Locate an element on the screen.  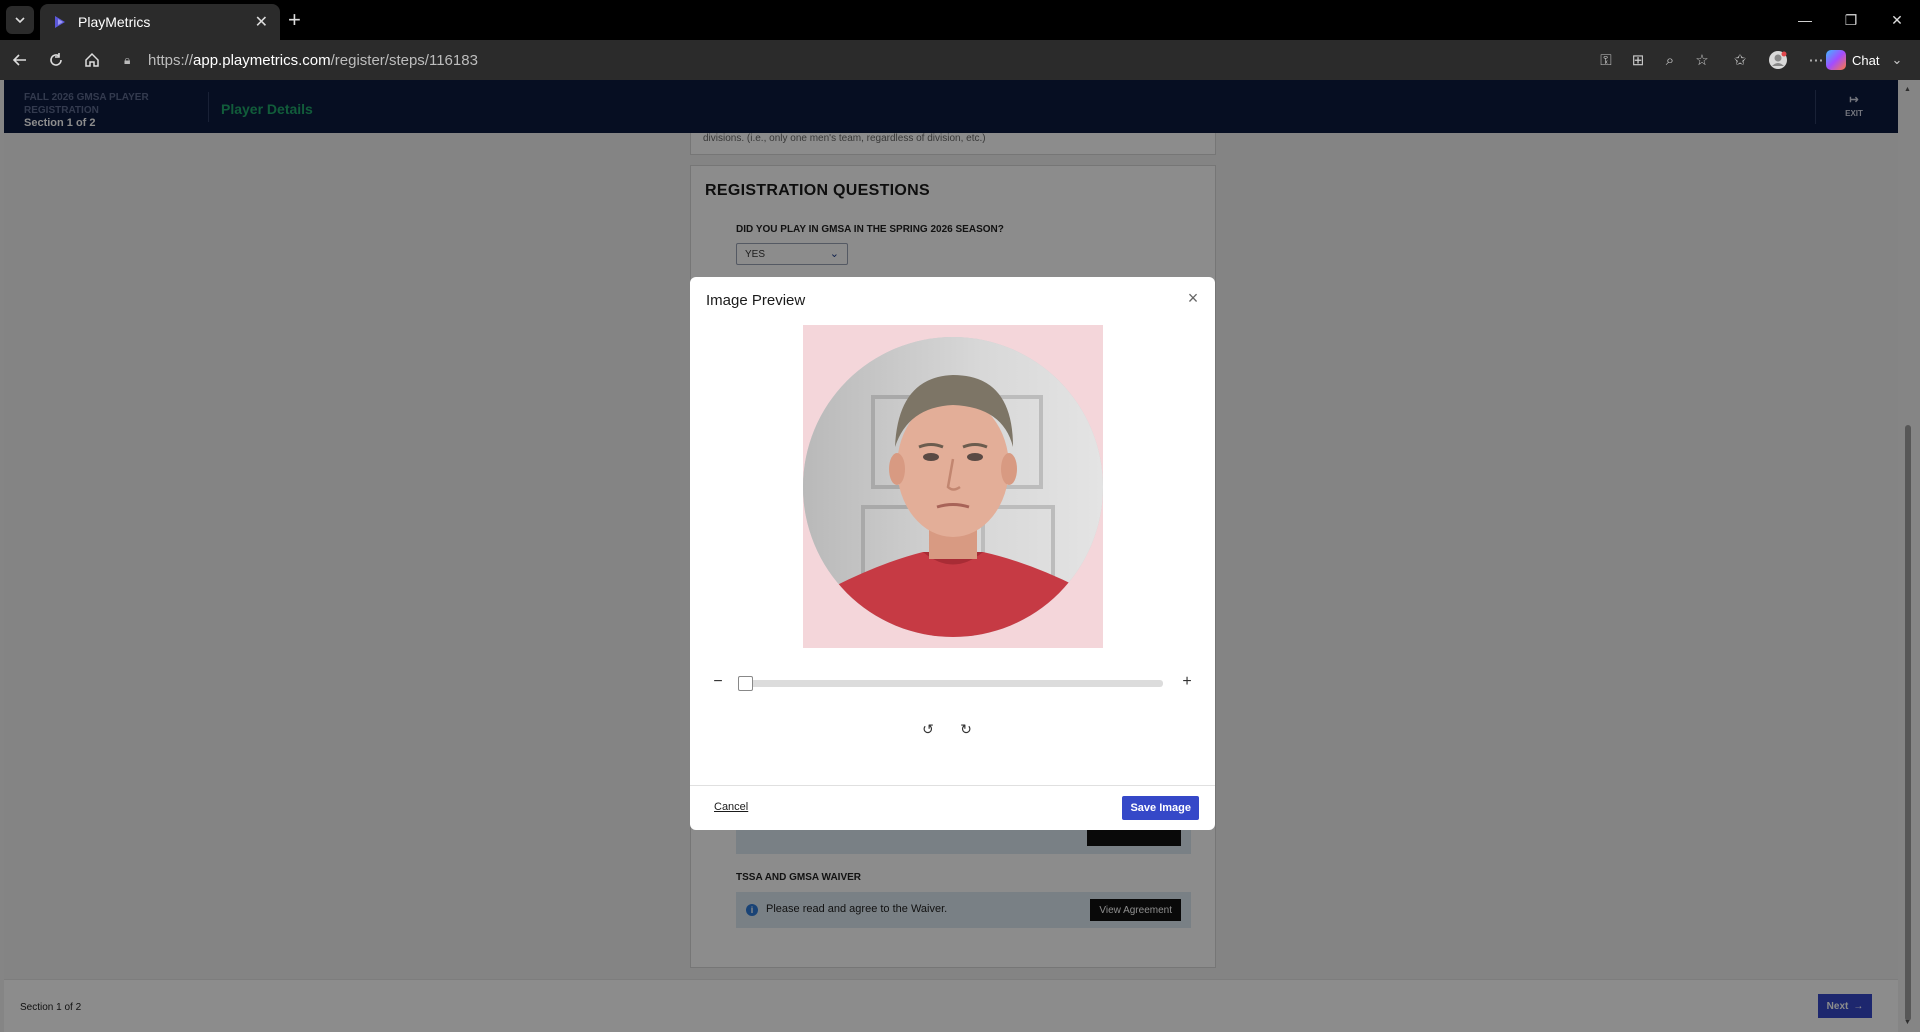
chat-button: Chat ⌄ is located at coordinates (1864, 60).